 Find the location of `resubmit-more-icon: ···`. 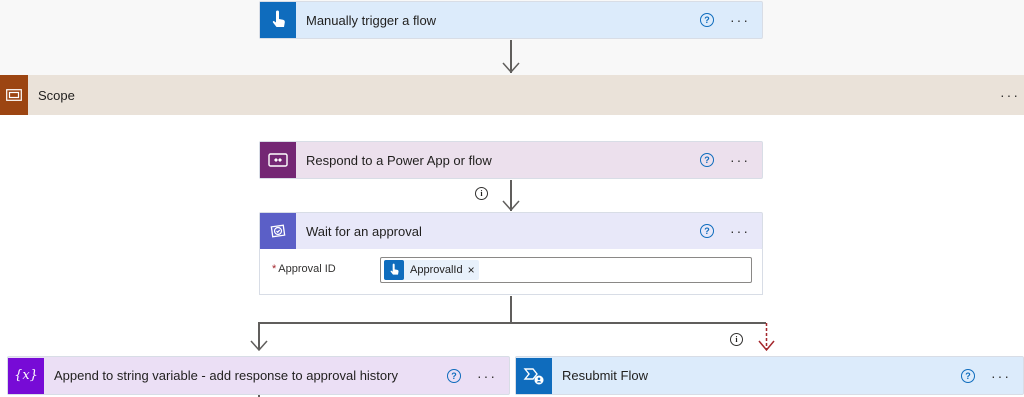

resubmit-more-icon: ··· is located at coordinates (1001, 376).